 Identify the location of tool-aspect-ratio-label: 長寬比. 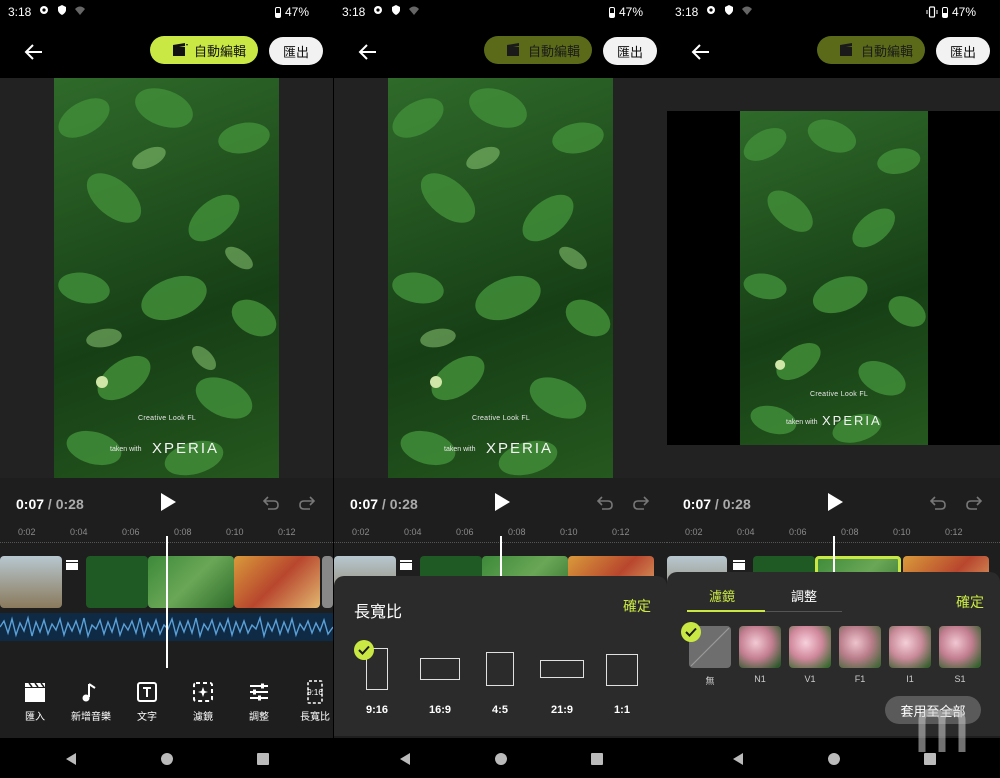
(315, 717).